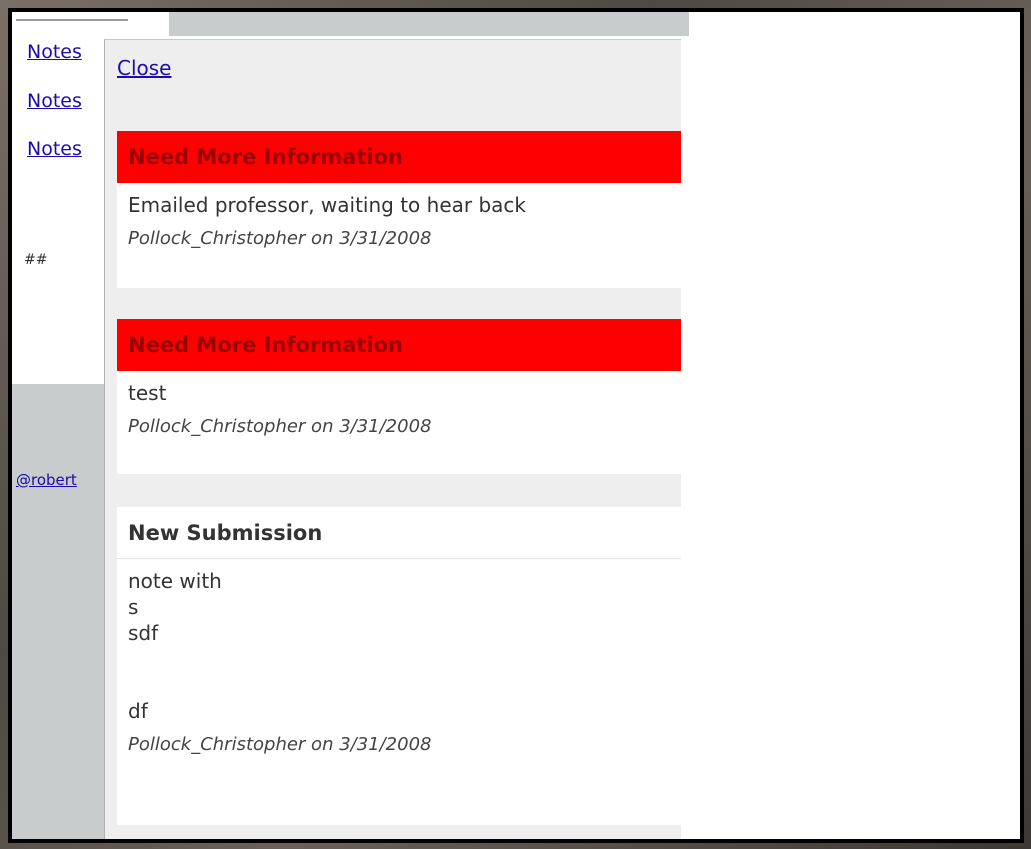 Image resolution: width=1031 pixels, height=849 pixels. What do you see at coordinates (175, 646) in the screenshot?
I see `note-body: note with s sdf df` at bounding box center [175, 646].